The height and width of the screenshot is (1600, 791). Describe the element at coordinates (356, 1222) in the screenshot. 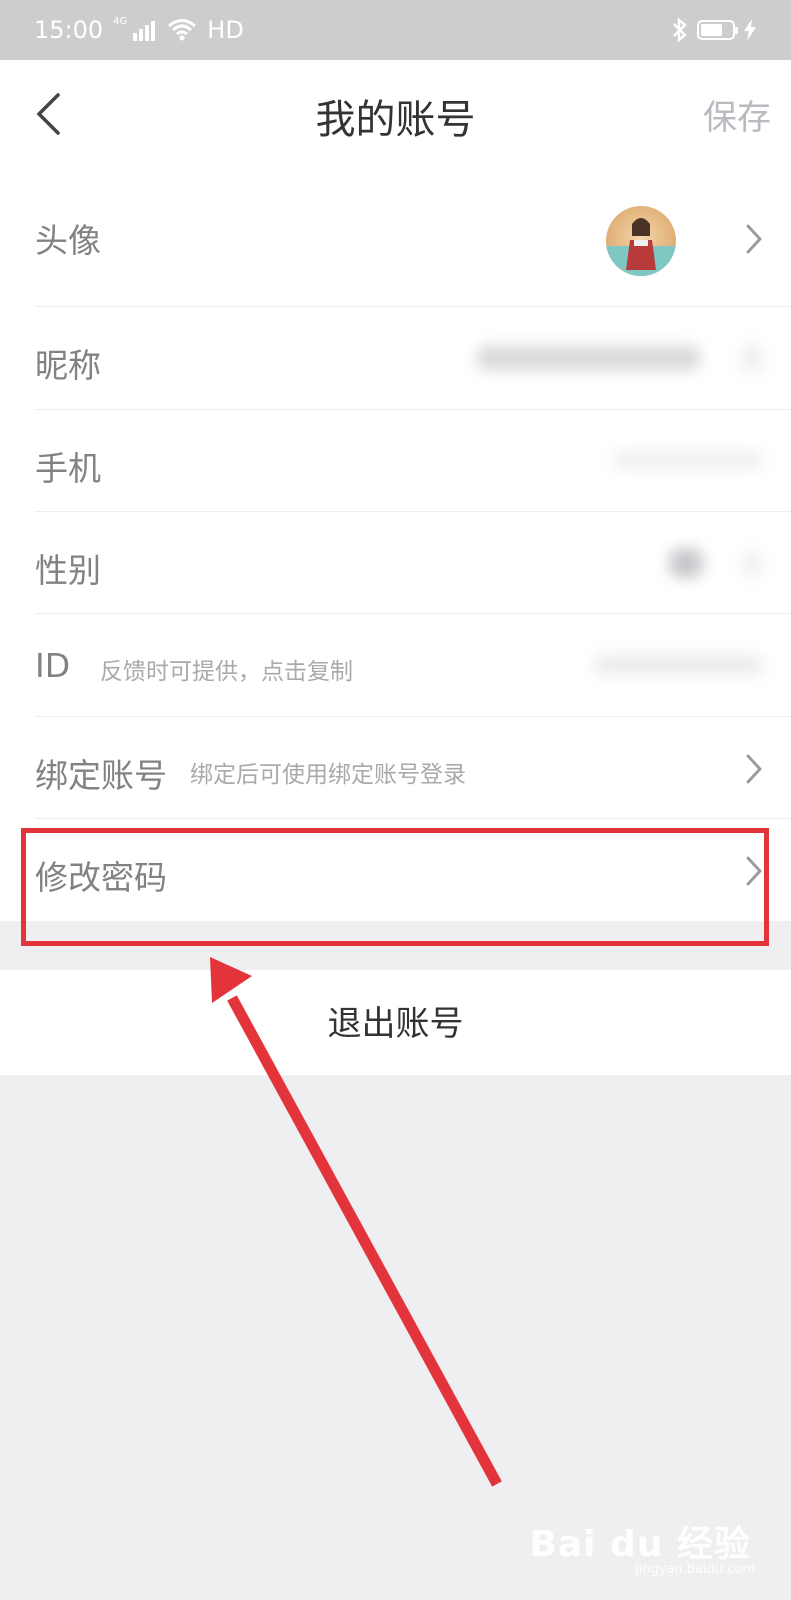

I see `annotation-arrow` at that location.